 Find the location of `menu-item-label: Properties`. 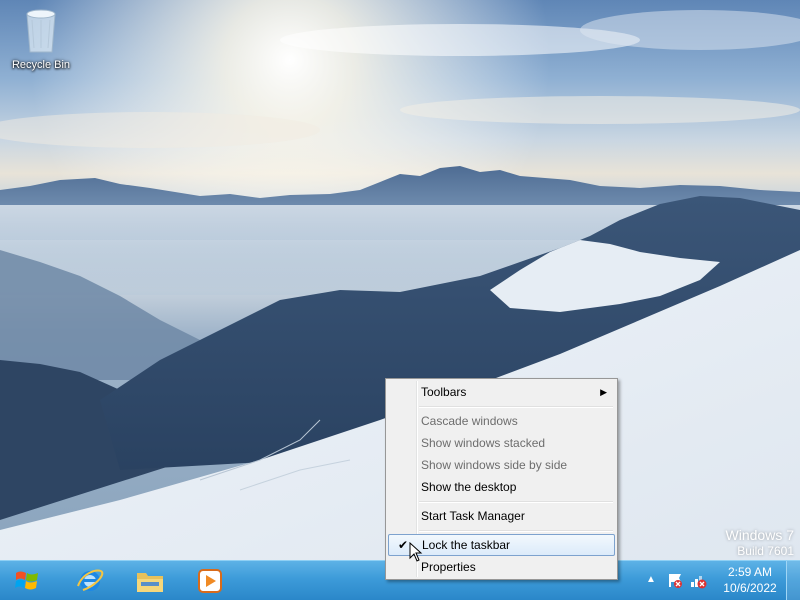

menu-item-label: Properties is located at coordinates (448, 567).